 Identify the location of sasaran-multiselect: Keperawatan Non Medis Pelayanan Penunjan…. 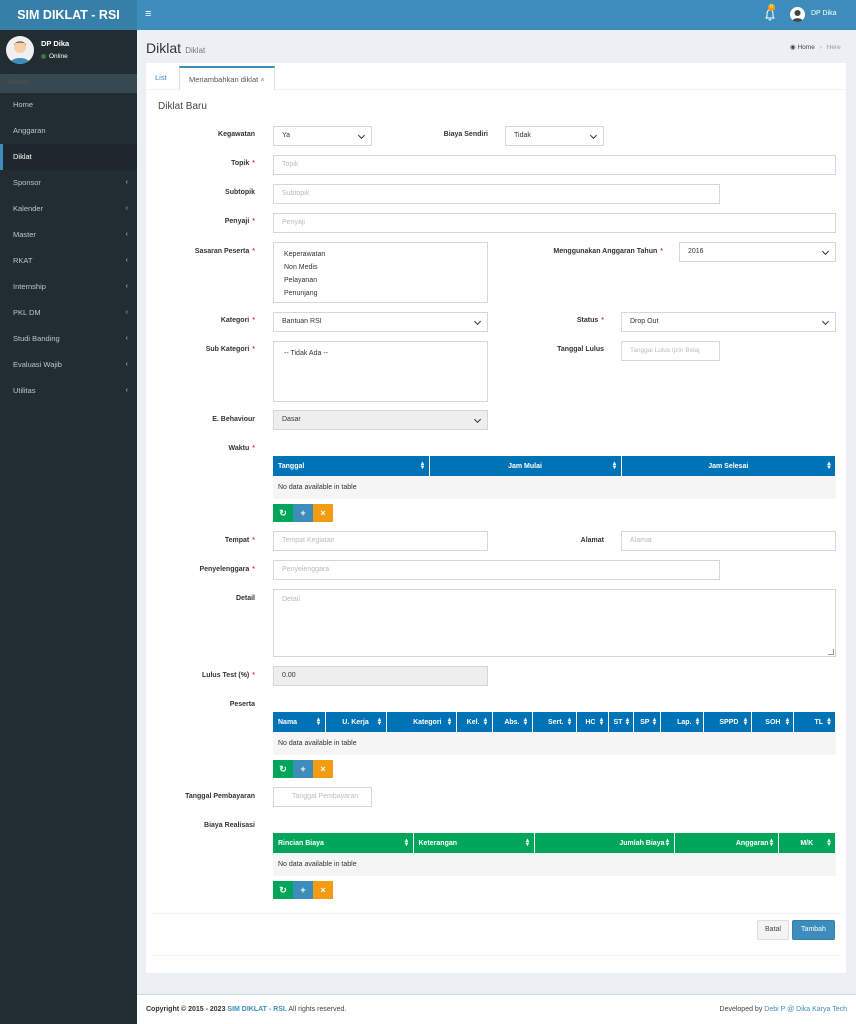
(380, 272).